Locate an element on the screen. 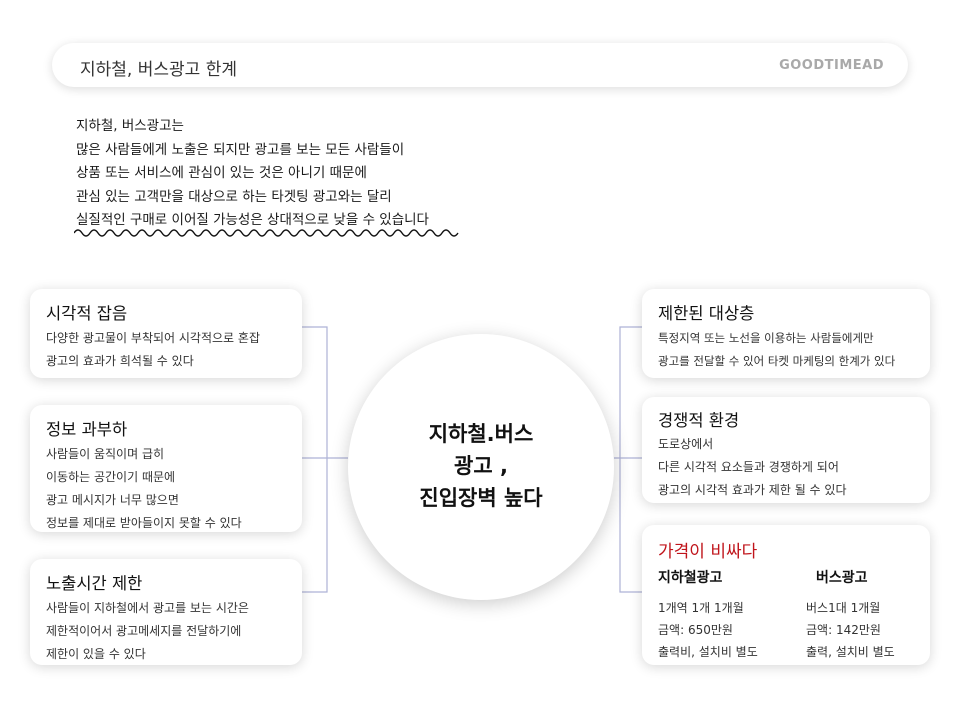 This screenshot has width=960, height=720. card-title: 정보 과부하 is located at coordinates (87, 429).